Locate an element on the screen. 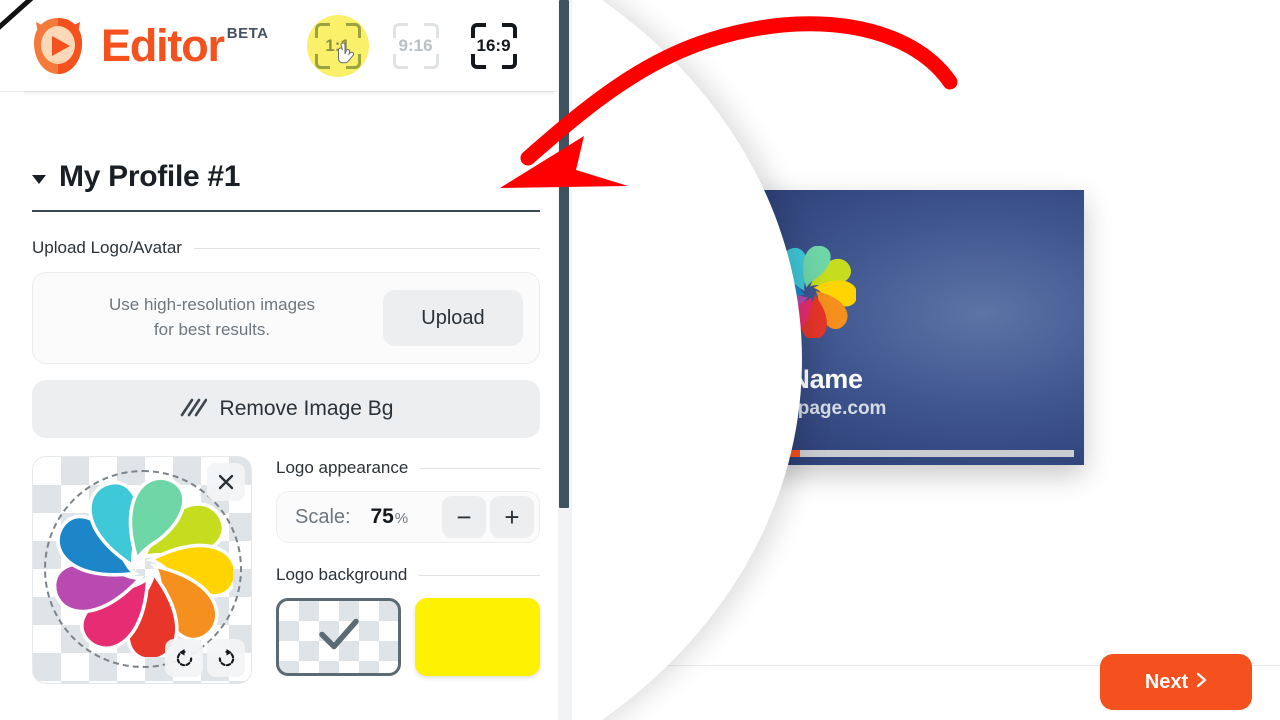 Image resolution: width=1280 pixels, height=720 pixels. background-label: Logo background is located at coordinates (342, 574).